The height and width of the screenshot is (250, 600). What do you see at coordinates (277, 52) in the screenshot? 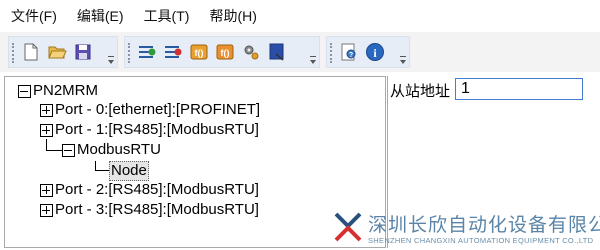
I see `download-icon` at bounding box center [277, 52].